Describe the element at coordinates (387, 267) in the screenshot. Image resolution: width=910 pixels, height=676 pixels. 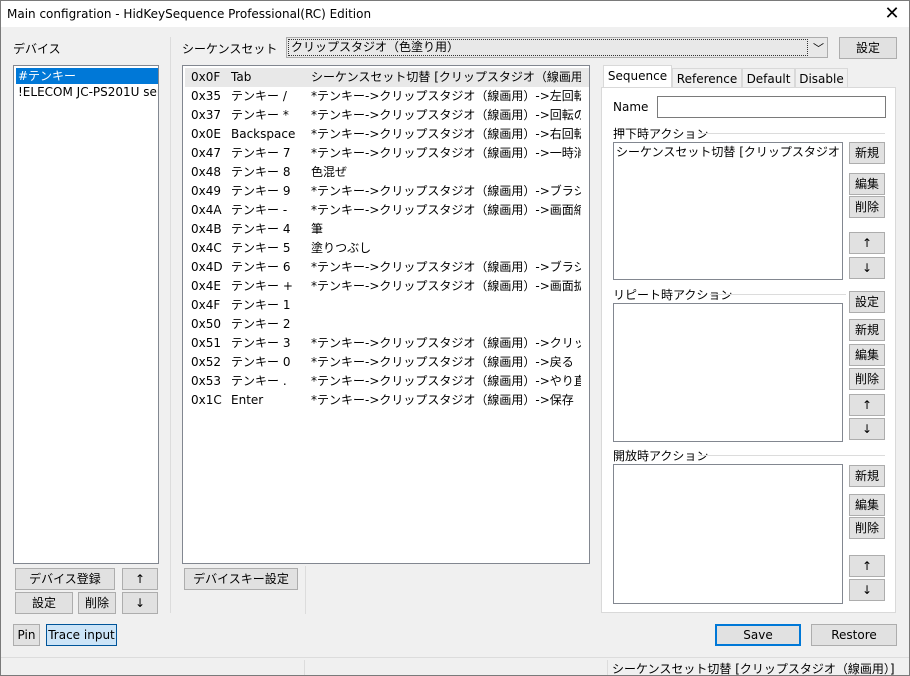
I see `table-row: 0x4D テンキー 6 *テンキー->クリップスタジオ（線画用）->ブラシ拡大` at that location.